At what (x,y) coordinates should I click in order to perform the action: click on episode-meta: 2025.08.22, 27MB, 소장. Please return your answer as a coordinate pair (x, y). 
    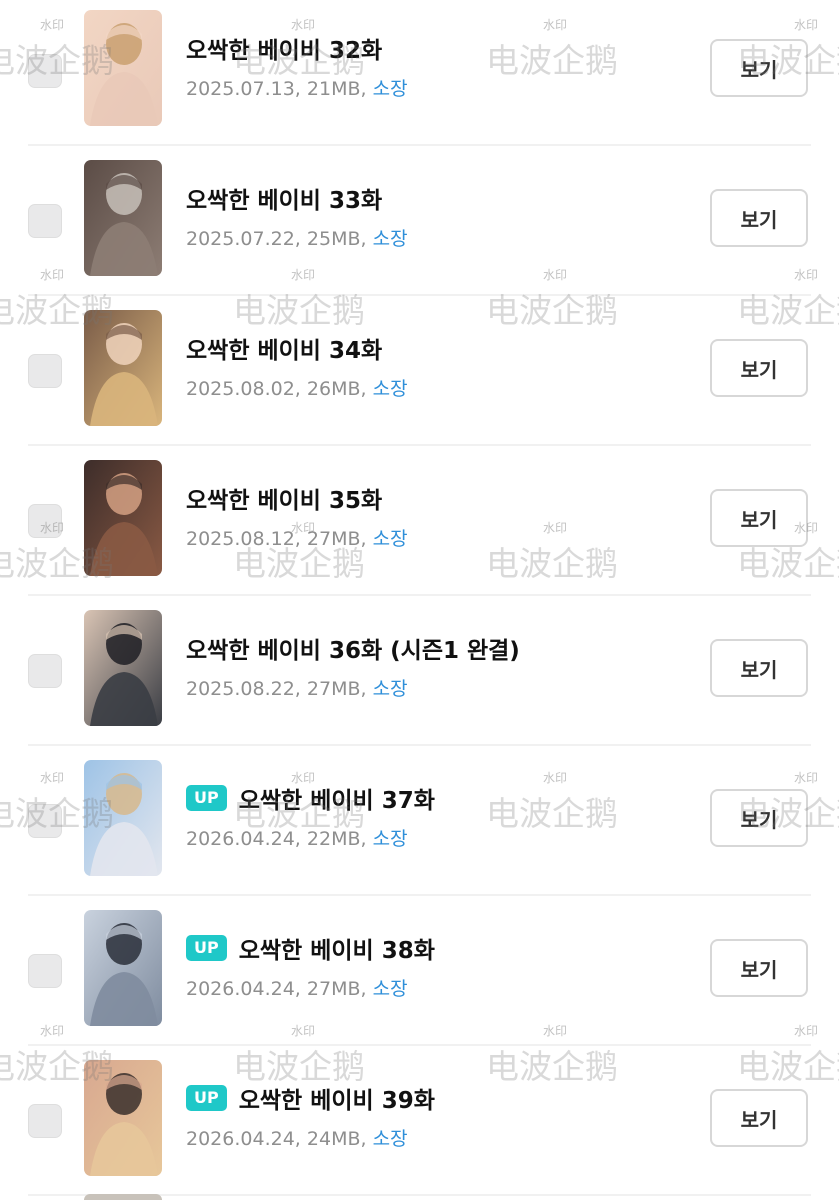
    Looking at the image, I should click on (297, 687).